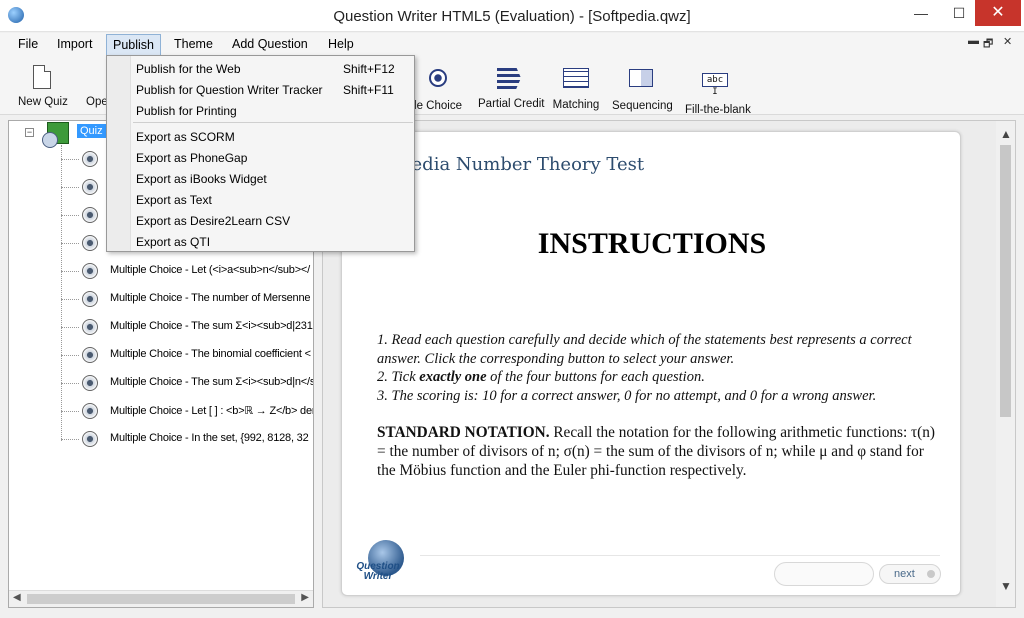  Describe the element at coordinates (641, 82) in the screenshot. I see `sequencing-icon` at that location.